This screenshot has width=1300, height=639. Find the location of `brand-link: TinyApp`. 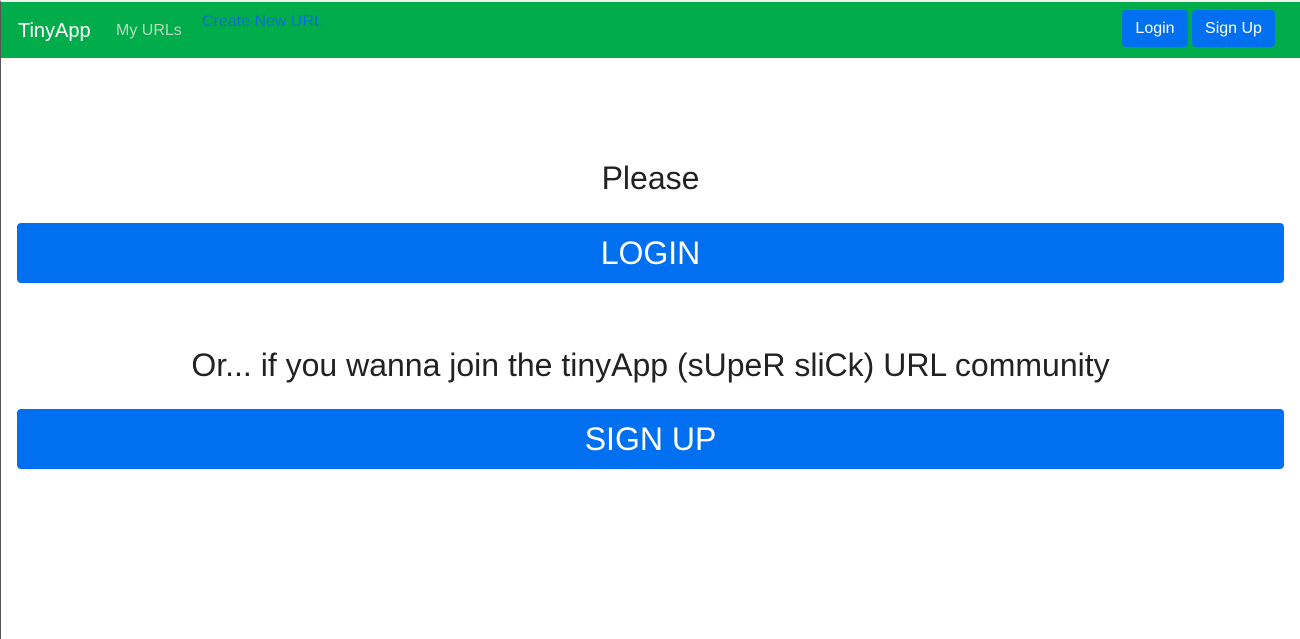

brand-link: TinyApp is located at coordinates (54, 31).